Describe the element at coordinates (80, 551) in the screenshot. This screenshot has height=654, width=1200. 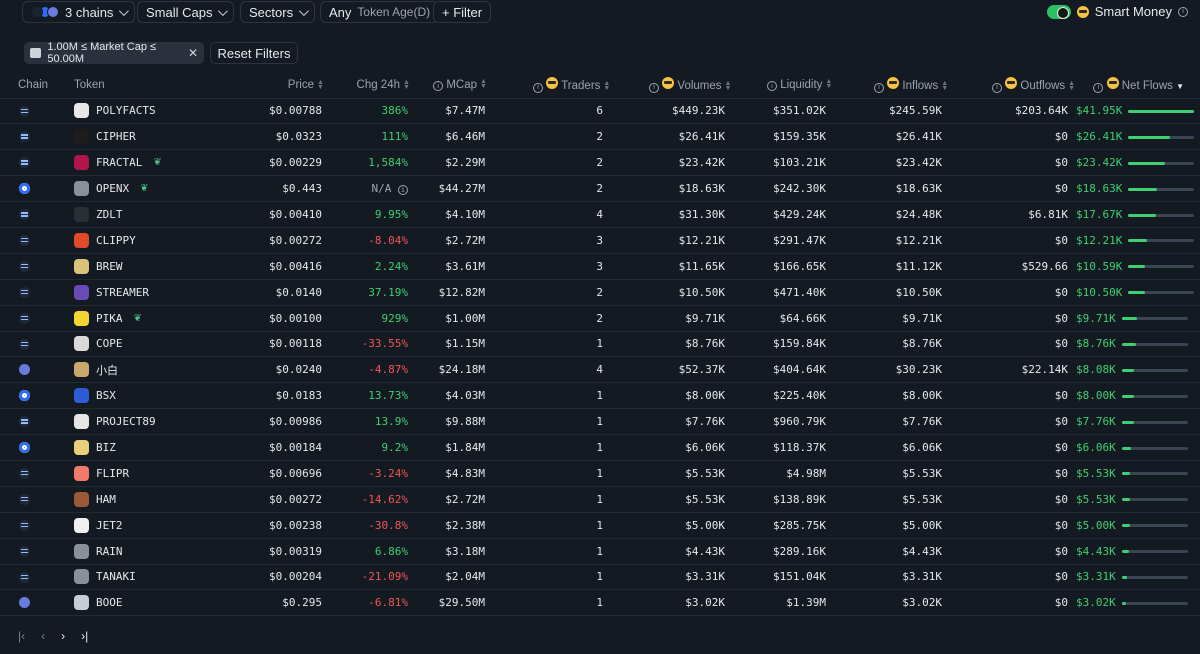
I see `token-cell: RAIN` at that location.